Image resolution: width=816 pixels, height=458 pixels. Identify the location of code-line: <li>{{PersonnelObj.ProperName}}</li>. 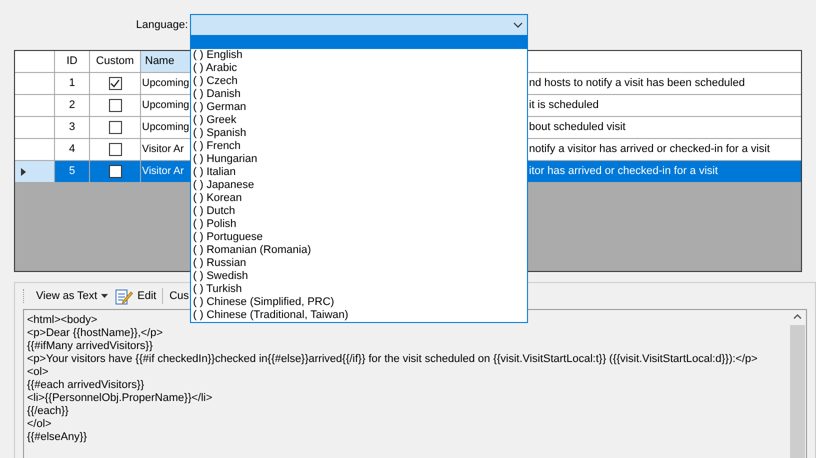
(119, 398).